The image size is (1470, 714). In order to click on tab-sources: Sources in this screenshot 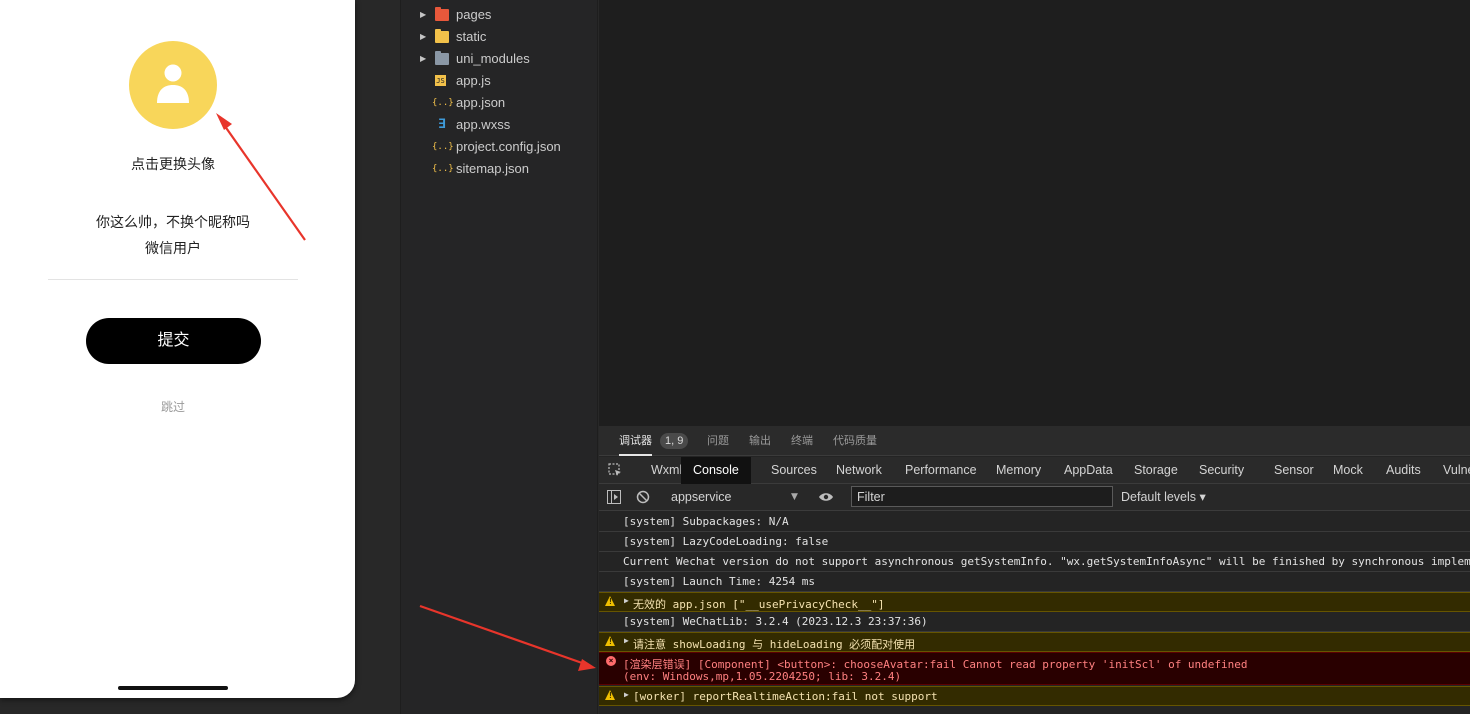, I will do `click(794, 470)`.